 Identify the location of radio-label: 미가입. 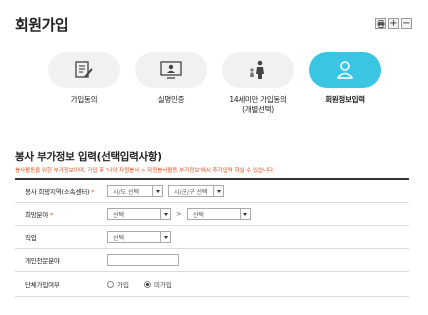
(162, 285).